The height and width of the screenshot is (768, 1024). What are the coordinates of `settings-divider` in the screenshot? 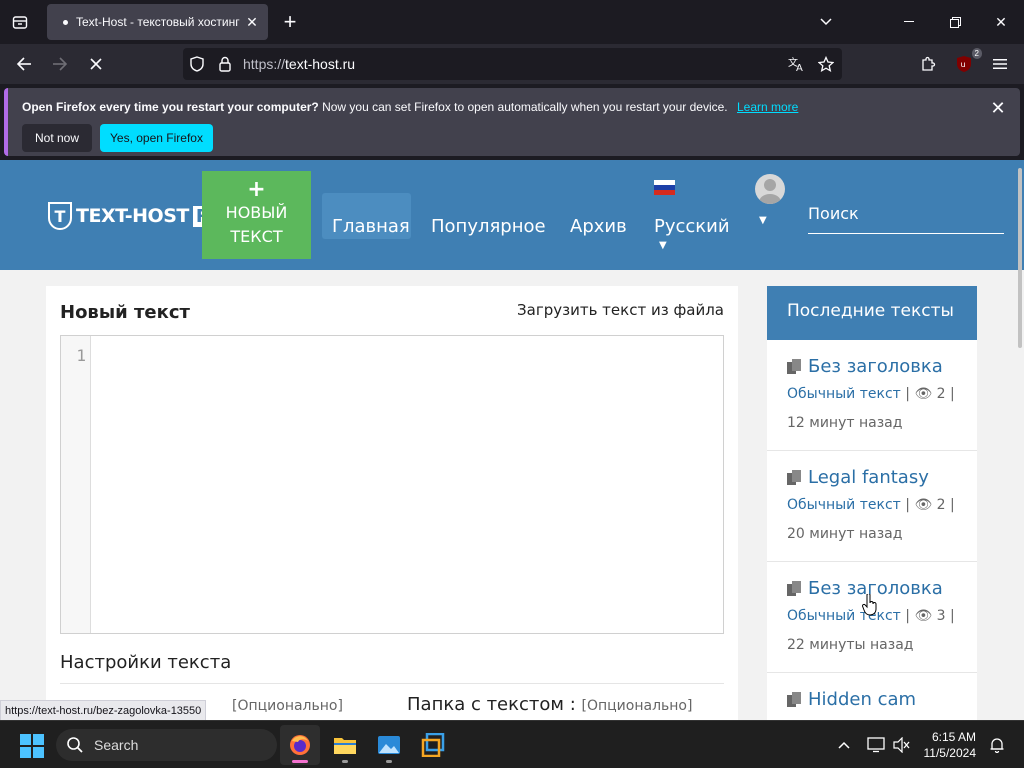 It's located at (392, 683).